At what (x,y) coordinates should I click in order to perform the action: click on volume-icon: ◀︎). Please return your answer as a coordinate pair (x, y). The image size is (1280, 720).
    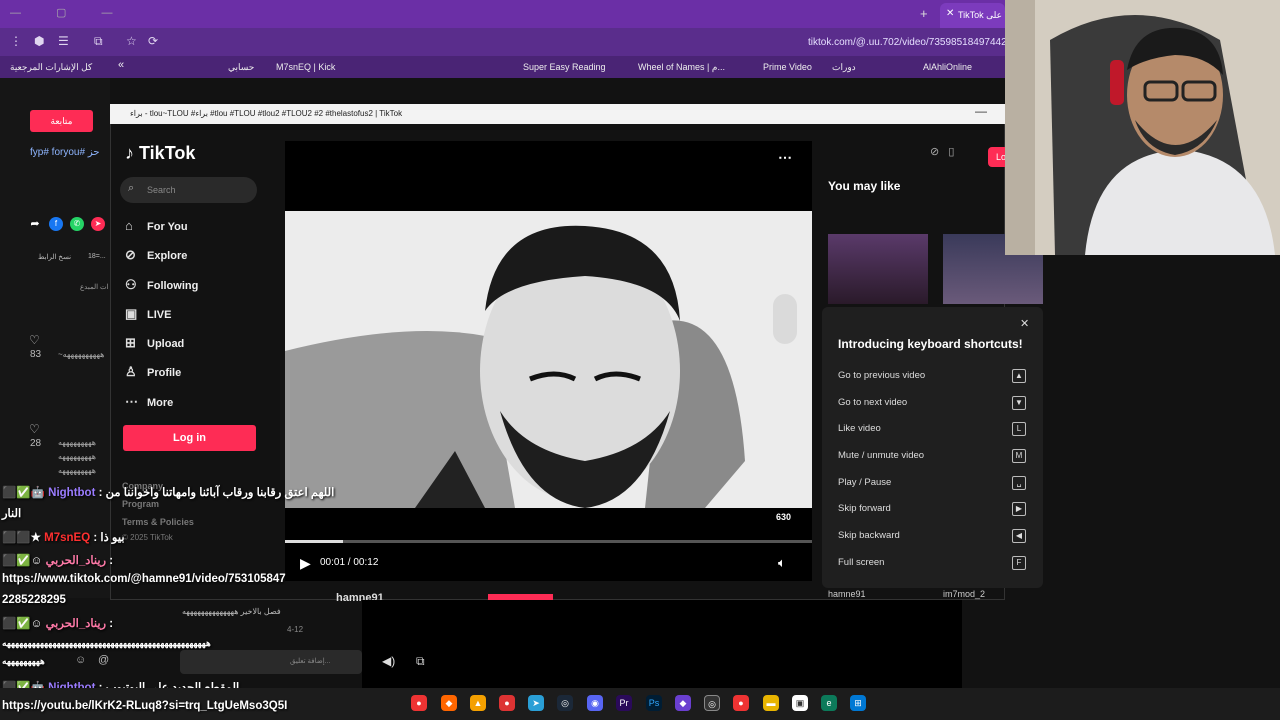
    Looking at the image, I should click on (388, 661).